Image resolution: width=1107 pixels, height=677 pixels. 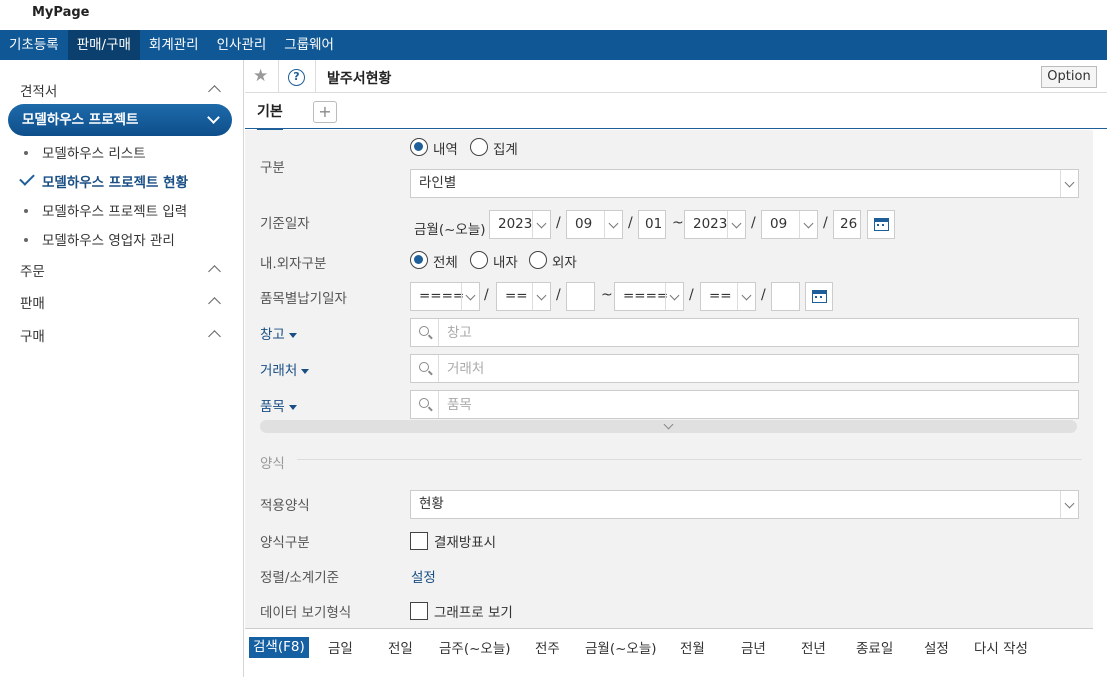 I want to click on reset-button: 다시 작성, so click(x=1001, y=647).